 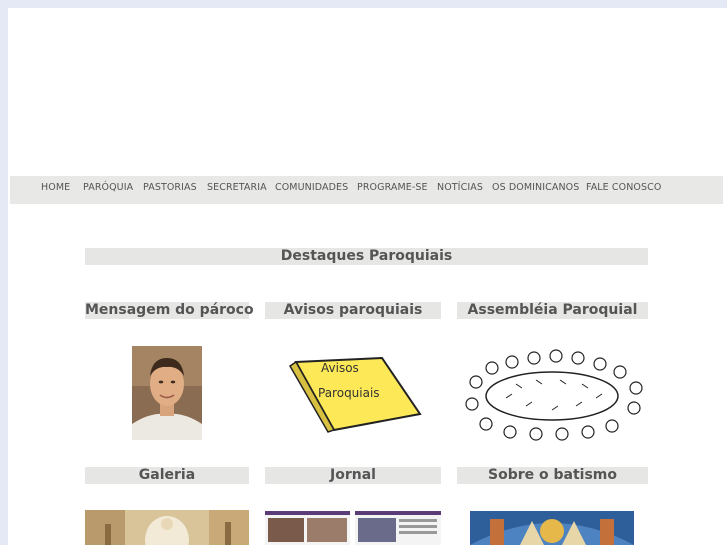 I want to click on nav-paroquia: PARÓQUIA, so click(x=108, y=187).